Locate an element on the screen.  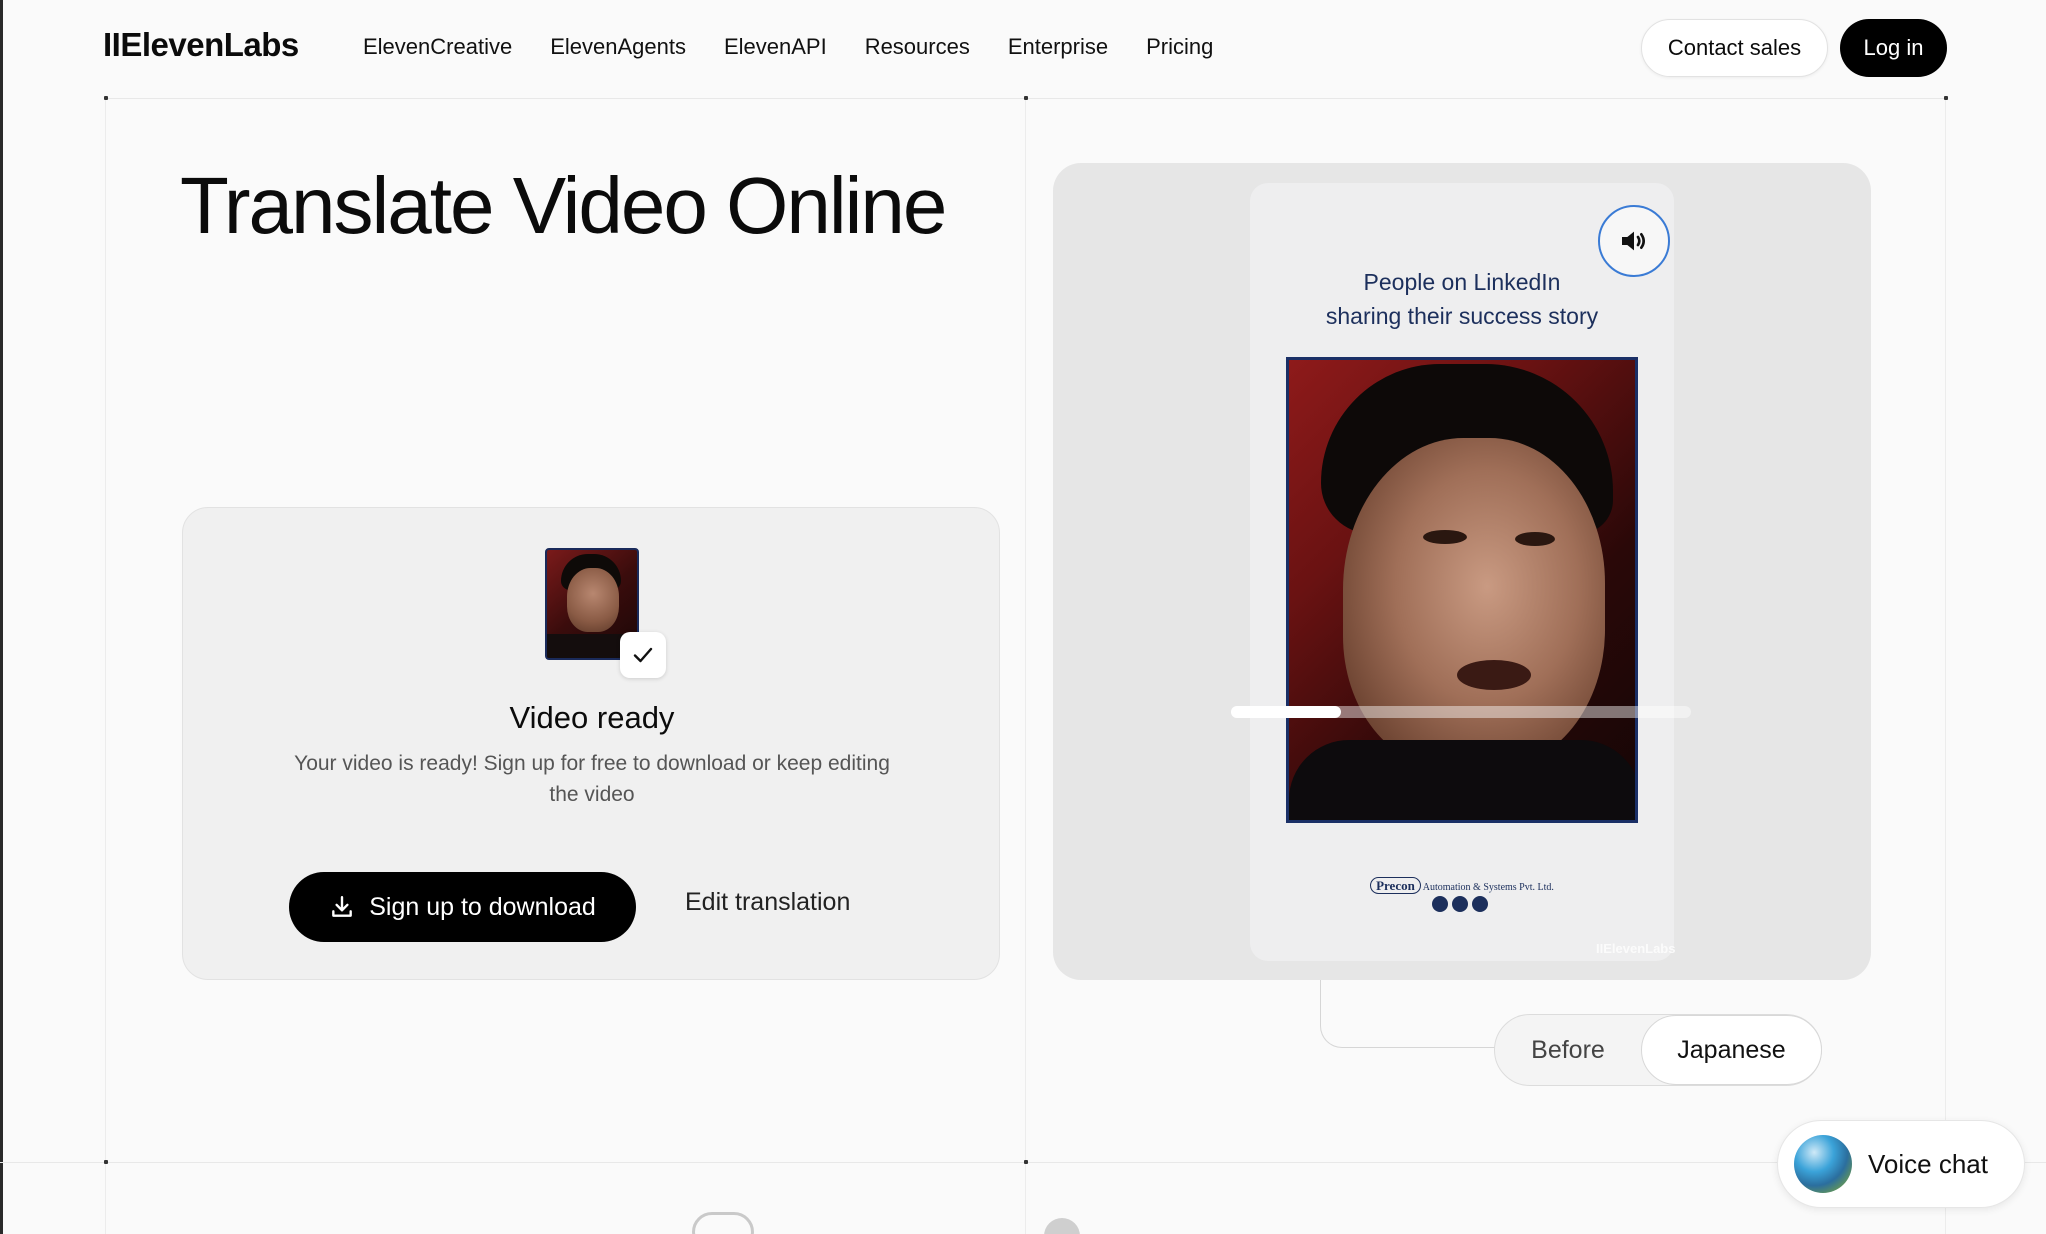
connector-line is located at coordinates (1412, 1014).